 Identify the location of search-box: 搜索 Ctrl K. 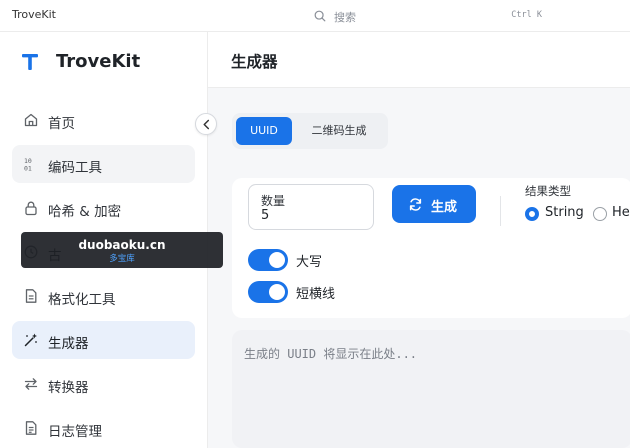
(425, 16).